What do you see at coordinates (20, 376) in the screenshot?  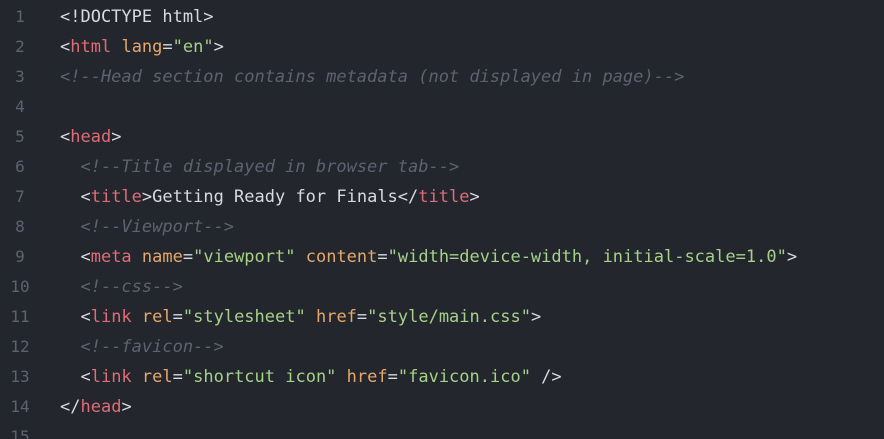 I see `line-number: 13` at bounding box center [20, 376].